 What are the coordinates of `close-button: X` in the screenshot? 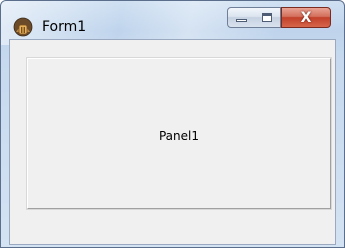 It's located at (306, 17).